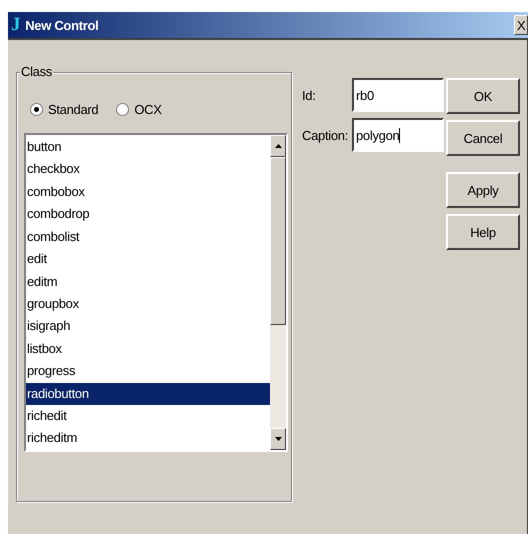 The image size is (528, 534). I want to click on list-item: edit, so click(148, 259).